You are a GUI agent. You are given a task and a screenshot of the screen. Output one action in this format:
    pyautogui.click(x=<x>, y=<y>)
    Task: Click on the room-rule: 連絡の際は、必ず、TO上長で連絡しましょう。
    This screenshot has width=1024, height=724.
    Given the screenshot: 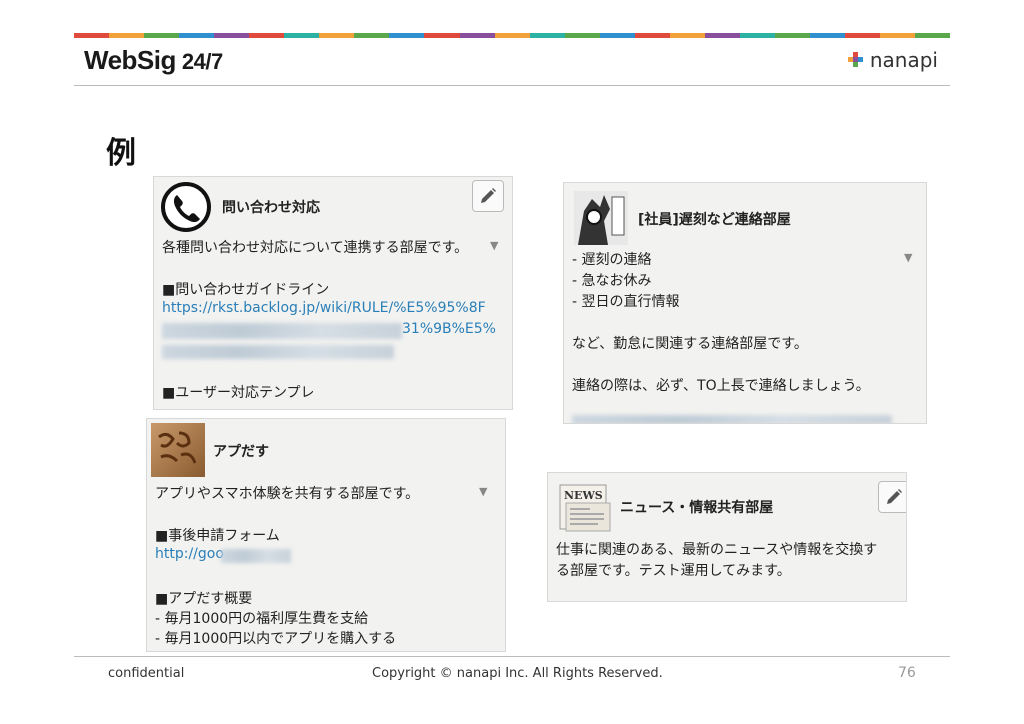 What is the action you would take?
    pyautogui.click(x=721, y=386)
    